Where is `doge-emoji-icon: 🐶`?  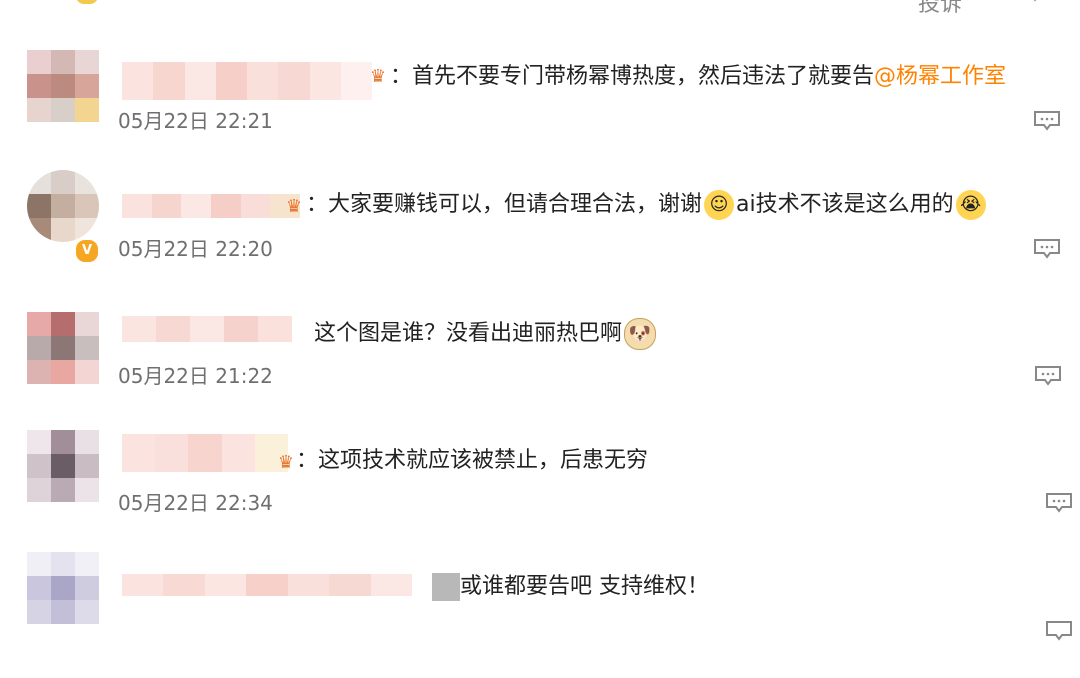
doge-emoji-icon: 🐶 is located at coordinates (640, 334).